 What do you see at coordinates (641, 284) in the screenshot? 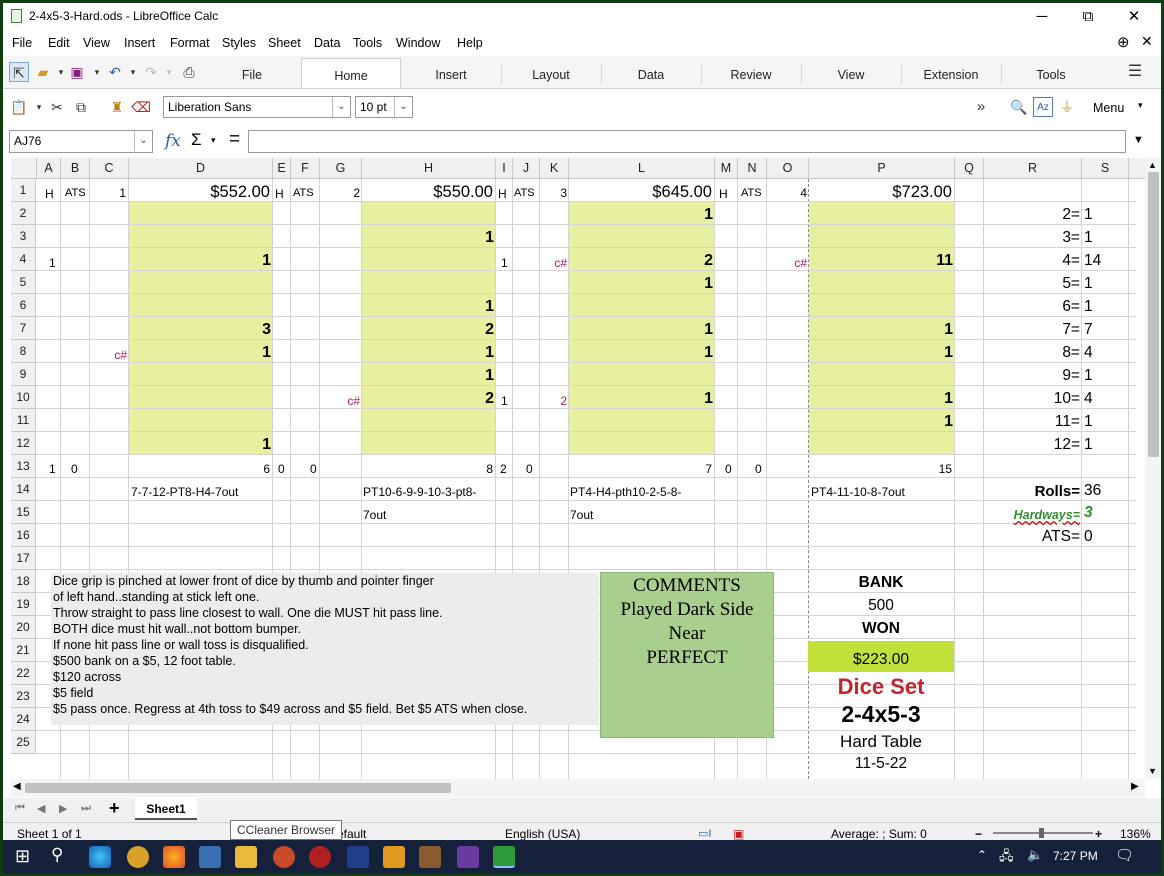
I see `cell-l5: 1` at bounding box center [641, 284].